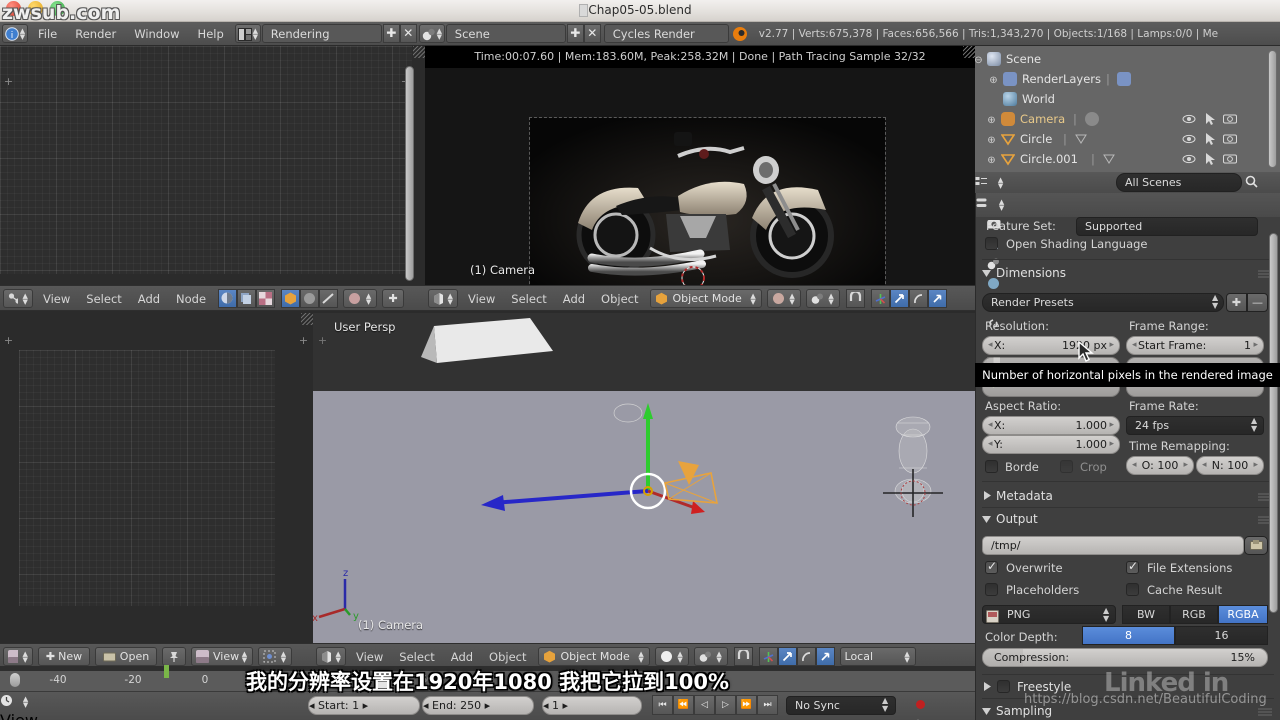 This screenshot has height=720, width=1280. What do you see at coordinates (15, 33) in the screenshot?
I see `info-editor-icon: i ▲ ▼` at bounding box center [15, 33].